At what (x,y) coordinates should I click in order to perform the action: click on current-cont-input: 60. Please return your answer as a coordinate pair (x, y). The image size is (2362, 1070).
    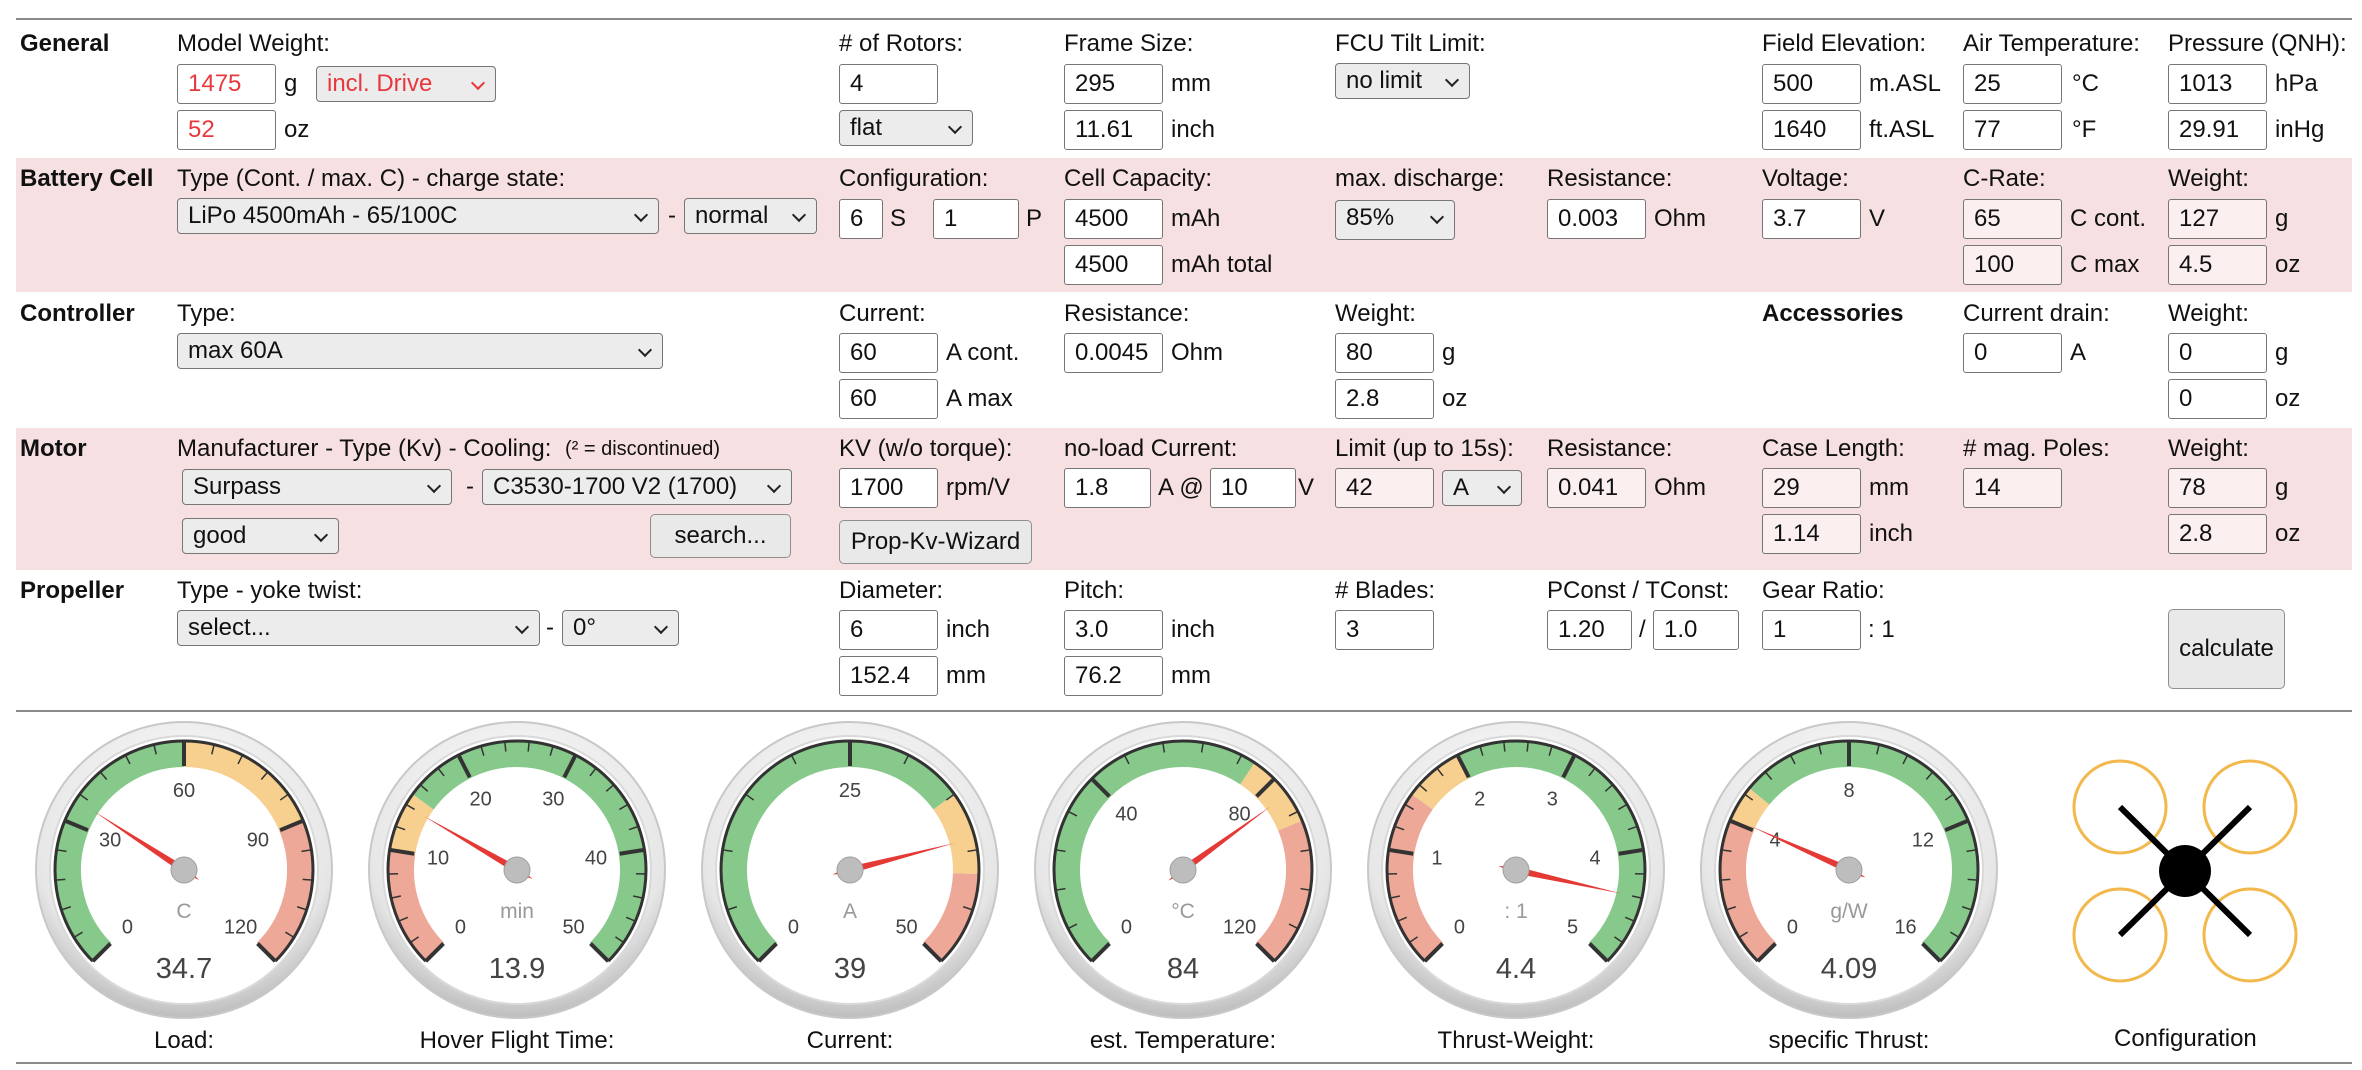
    Looking at the image, I should click on (888, 353).